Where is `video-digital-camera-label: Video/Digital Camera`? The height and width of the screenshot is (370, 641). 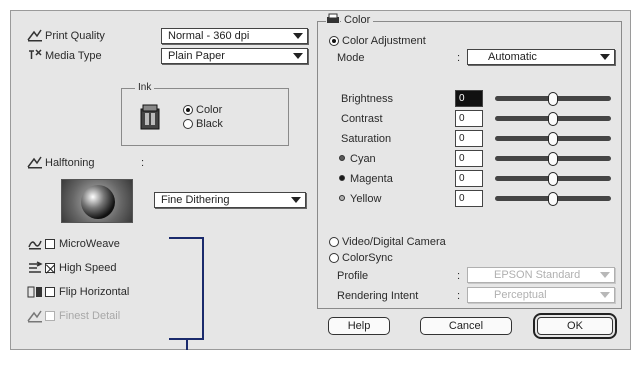 video-digital-camera-label: Video/Digital Camera is located at coordinates (394, 242).